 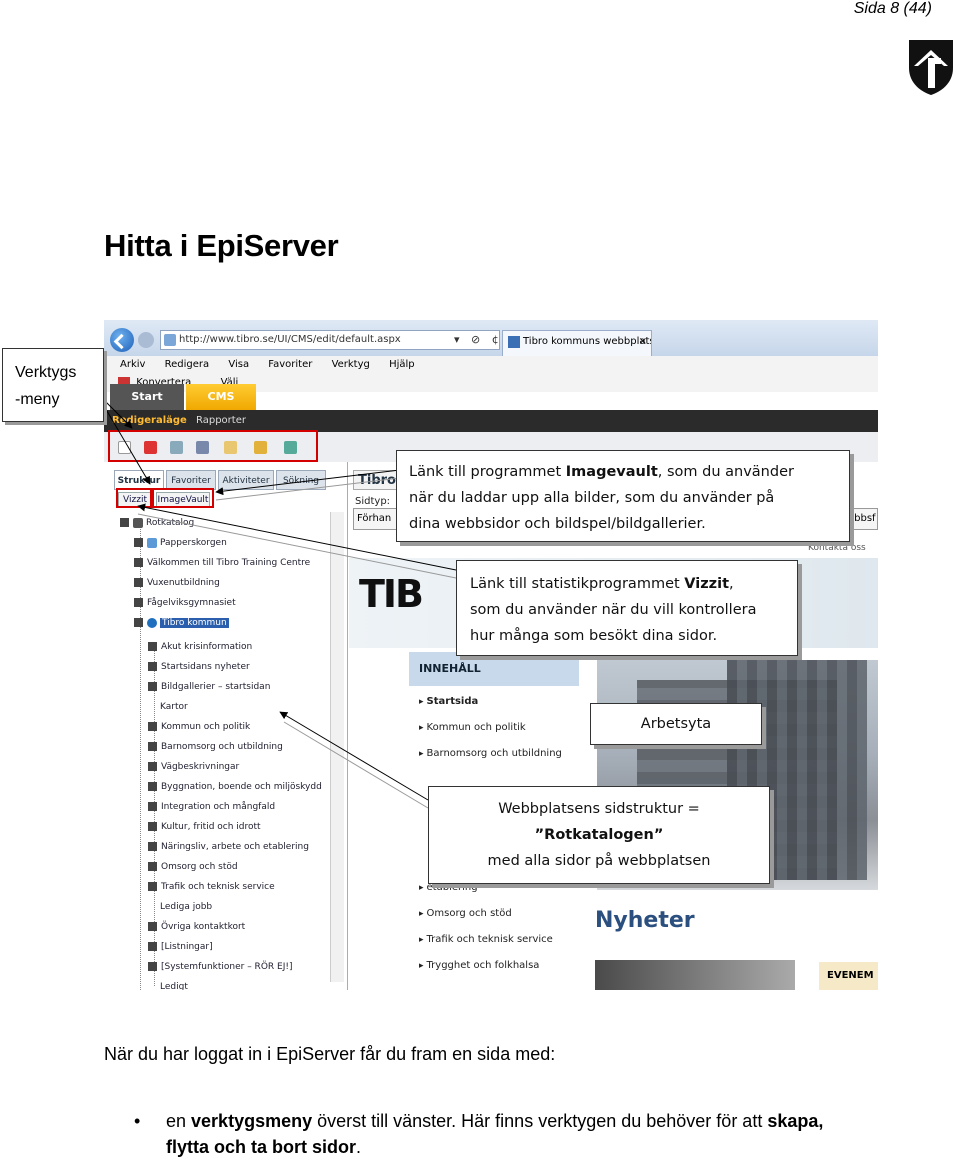 I want to click on forward-icon, so click(x=146, y=340).